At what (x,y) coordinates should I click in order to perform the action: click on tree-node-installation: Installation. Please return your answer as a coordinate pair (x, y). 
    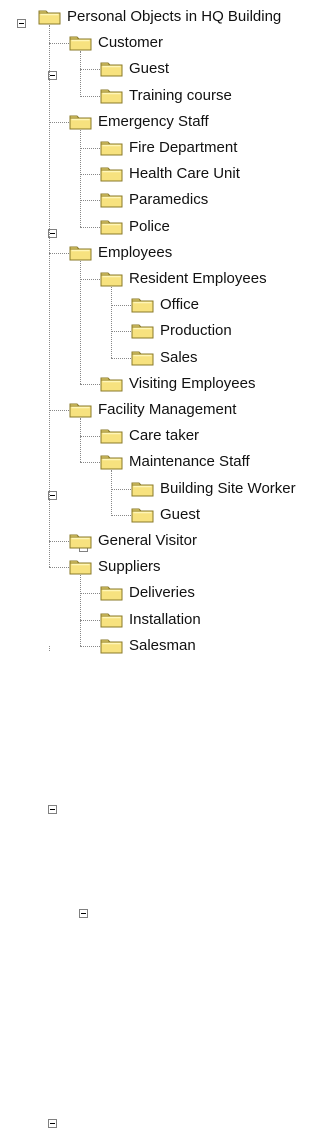
    Looking at the image, I should click on (168, 620).